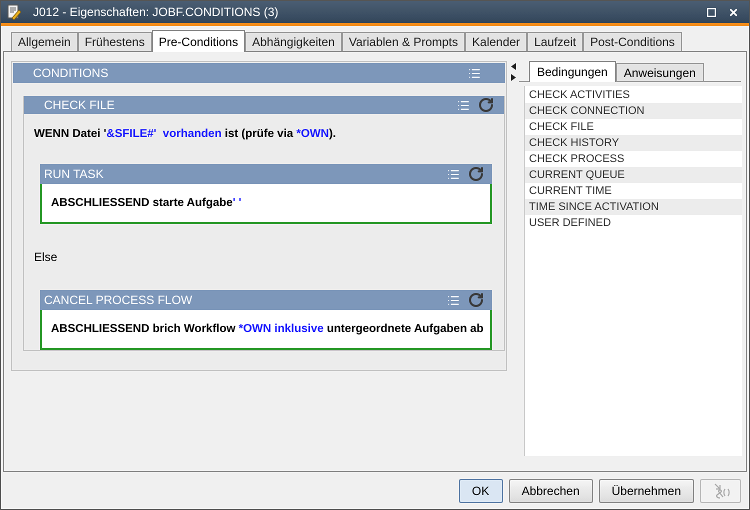 The width and height of the screenshot is (750, 510). Describe the element at coordinates (146, 203) in the screenshot. I see `action-text: ABSCHLIESSEND starte Aufgabe' '` at that location.